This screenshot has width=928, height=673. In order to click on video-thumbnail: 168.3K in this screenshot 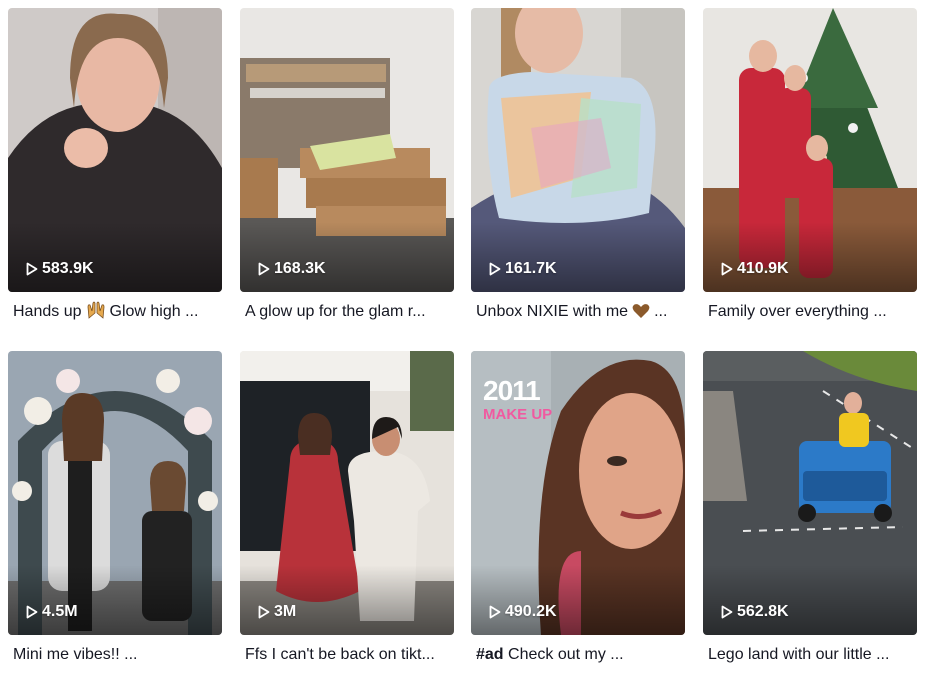, I will do `click(347, 150)`.